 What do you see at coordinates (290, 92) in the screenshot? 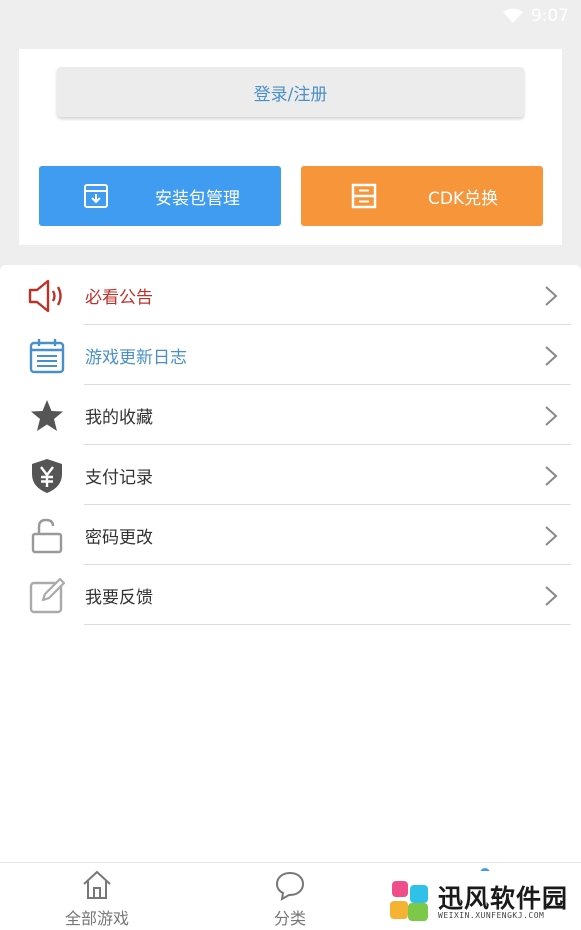
I see `login-register-button: 登录/注册` at bounding box center [290, 92].